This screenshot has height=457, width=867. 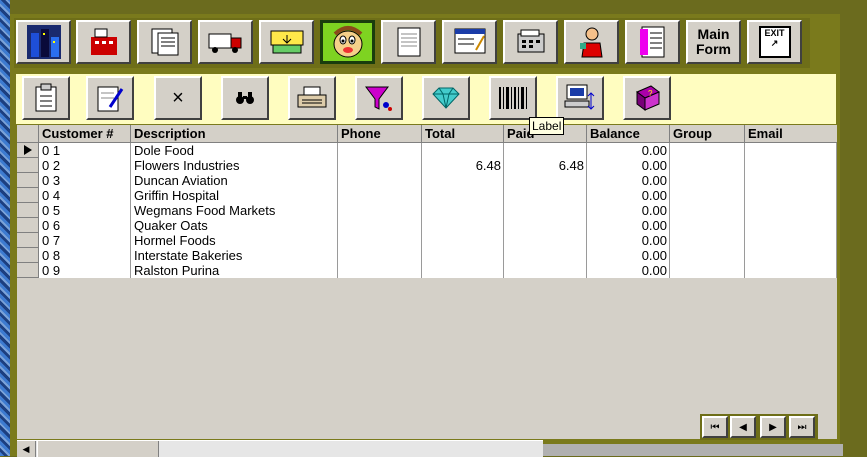 I want to click on col-balance: Balance, so click(x=628, y=133).